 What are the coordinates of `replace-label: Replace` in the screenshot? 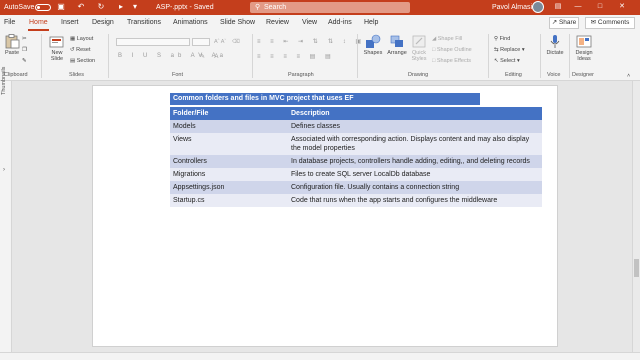 It's located at (510, 50).